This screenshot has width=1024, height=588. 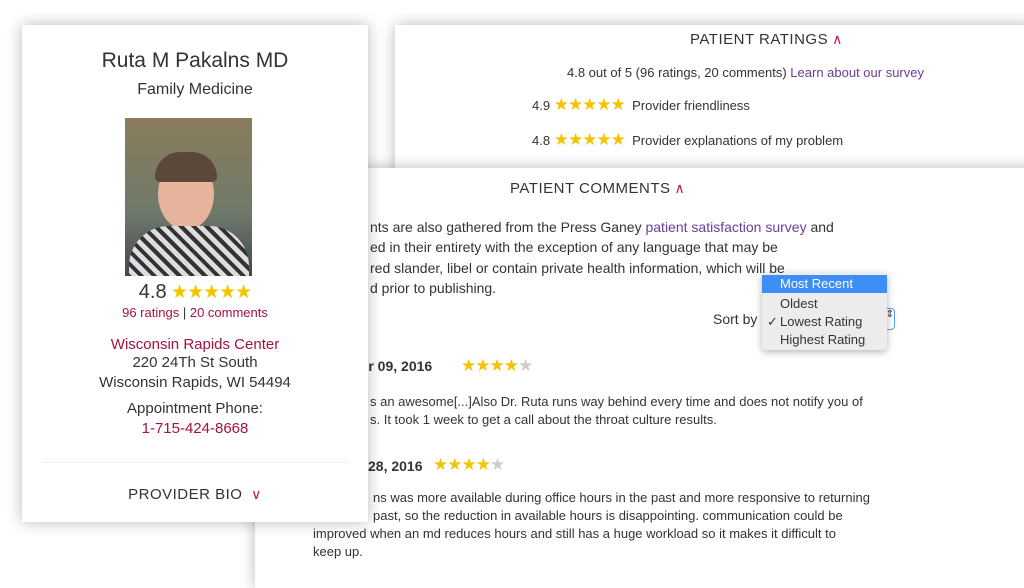 I want to click on location-link: Wisconsin Rapids Center, so click(x=195, y=344).